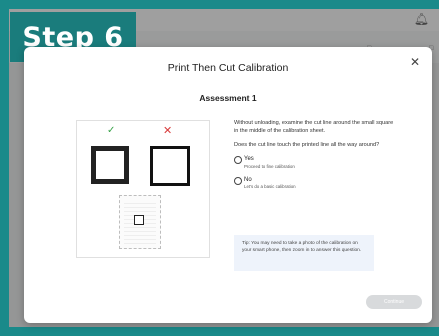 This screenshot has width=439, height=336. Describe the element at coordinates (314, 183) in the screenshot. I see `option-no: No Let's do a basic calibration` at that location.